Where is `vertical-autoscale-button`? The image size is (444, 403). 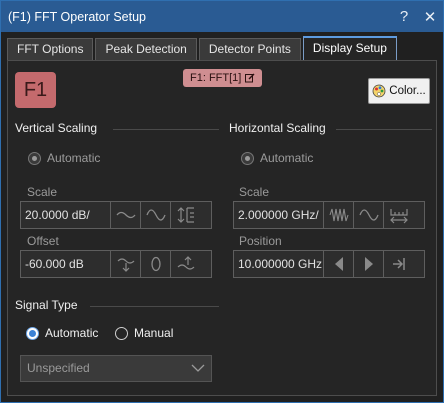 vertical-autoscale-button is located at coordinates (186, 215).